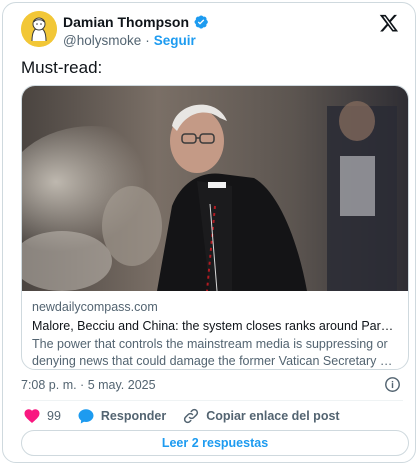 This screenshot has width=418, height=465. I want to click on reply-label: Responder, so click(133, 416).